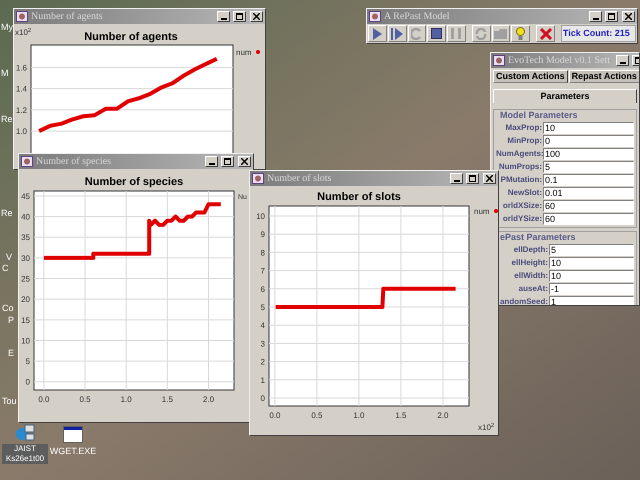 This screenshot has width=640, height=480. Describe the element at coordinates (73, 434) in the screenshot. I see `program-window-icon` at that location.